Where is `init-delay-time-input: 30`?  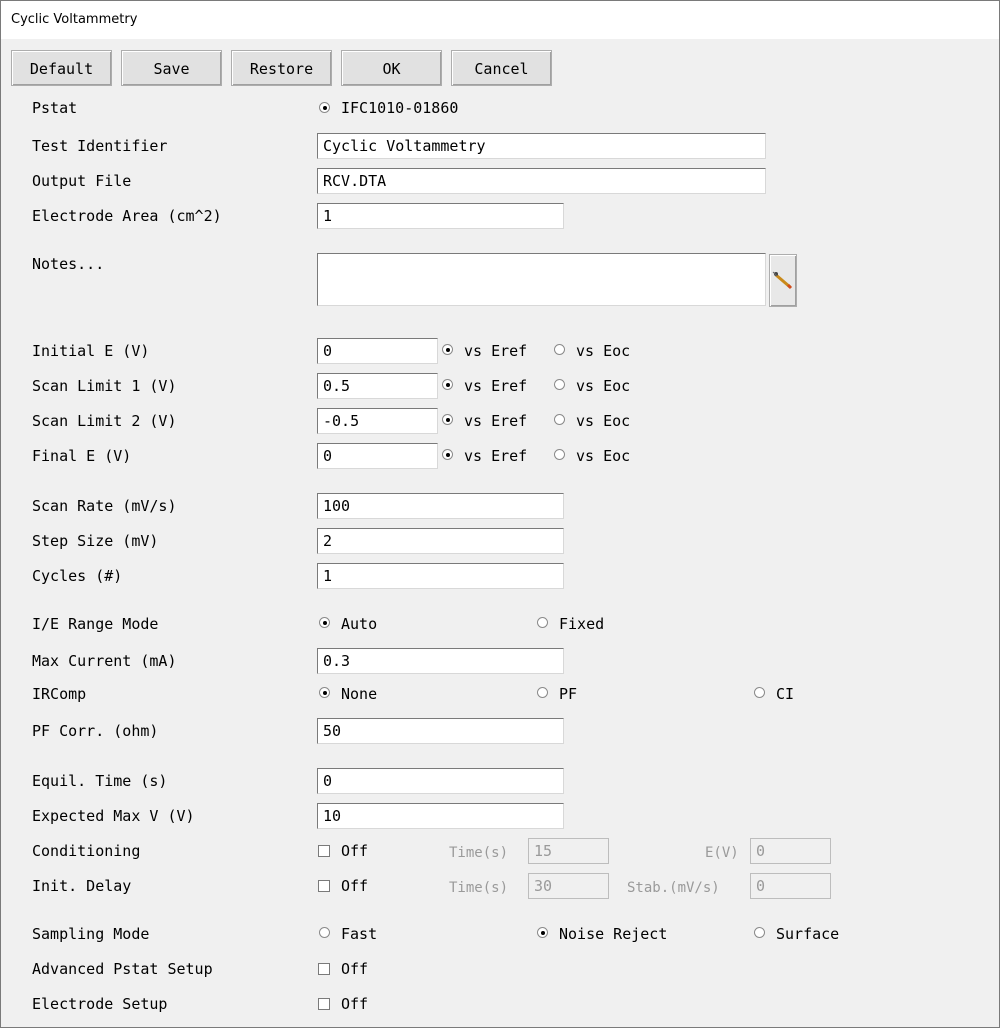
init-delay-time-input: 30 is located at coordinates (568, 886).